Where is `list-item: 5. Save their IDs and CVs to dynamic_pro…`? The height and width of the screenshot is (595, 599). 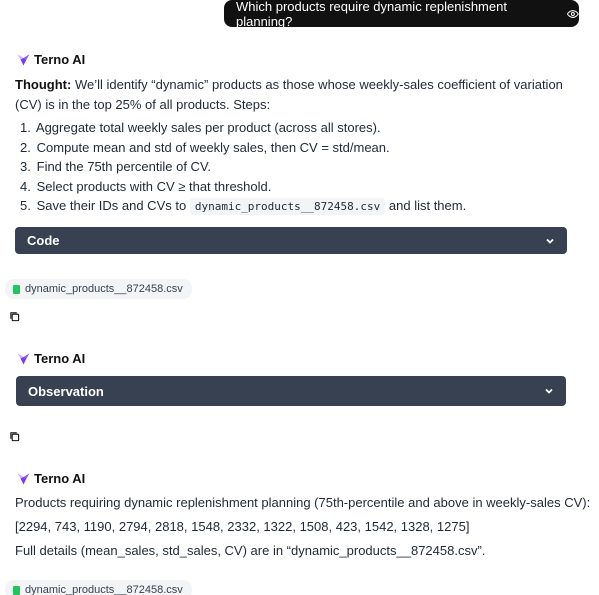
list-item: 5. Save their IDs and CVs to dynamic_pro… is located at coordinates (243, 206).